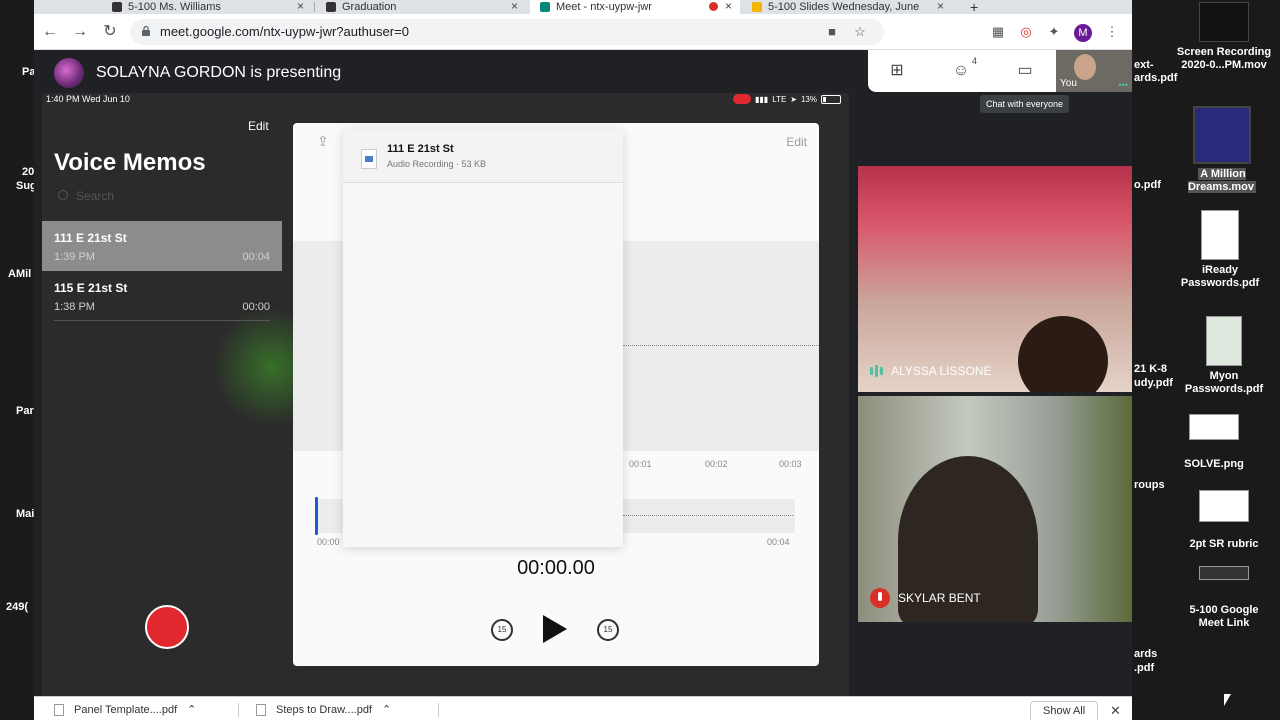  What do you see at coordinates (1224, 520) in the screenshot?
I see `desktop-file-2pt-sr-rubric: 2pt SR rubric` at bounding box center [1224, 520].